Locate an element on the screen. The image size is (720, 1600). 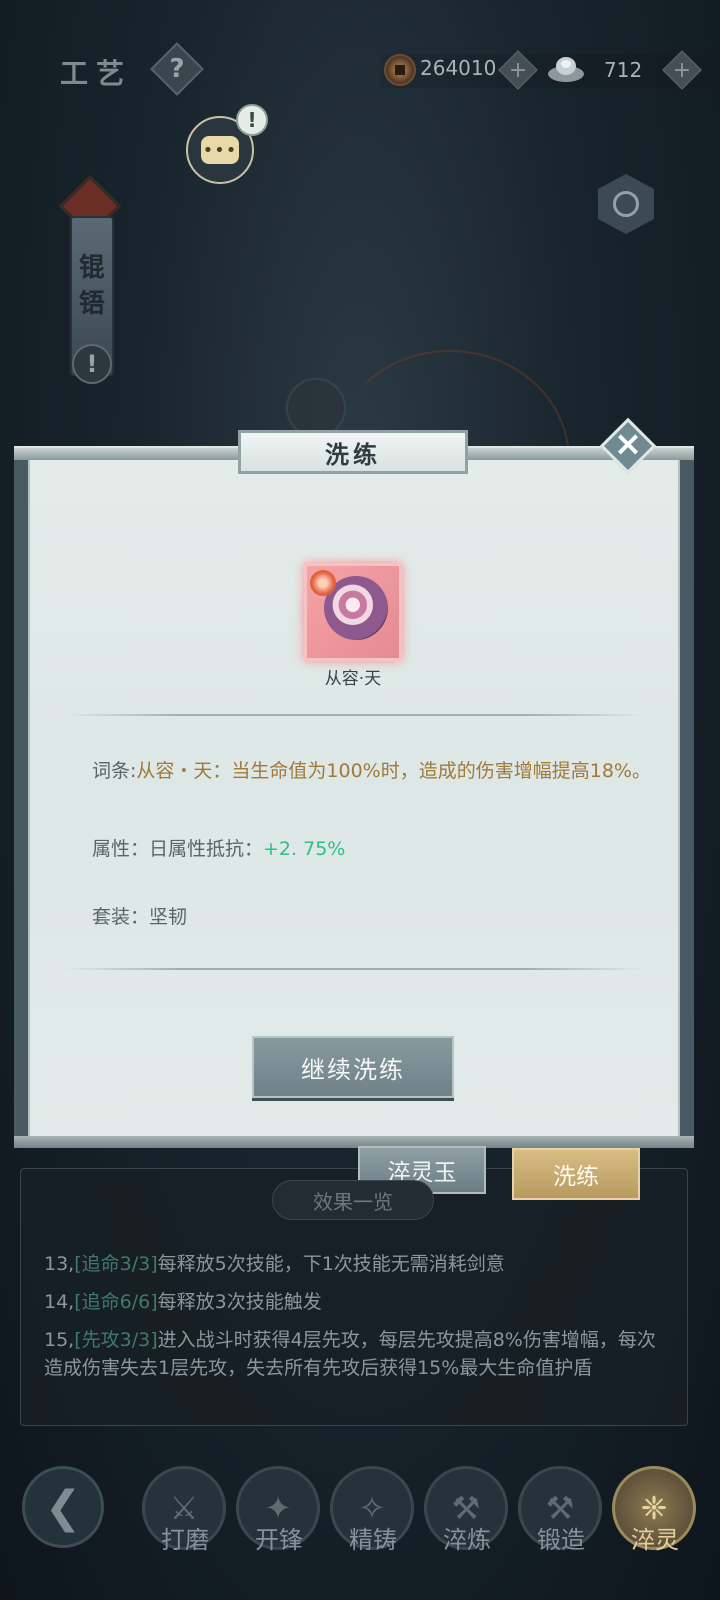
nav-item-grind: ⚔ 打磨 is located at coordinates (185, 1531).